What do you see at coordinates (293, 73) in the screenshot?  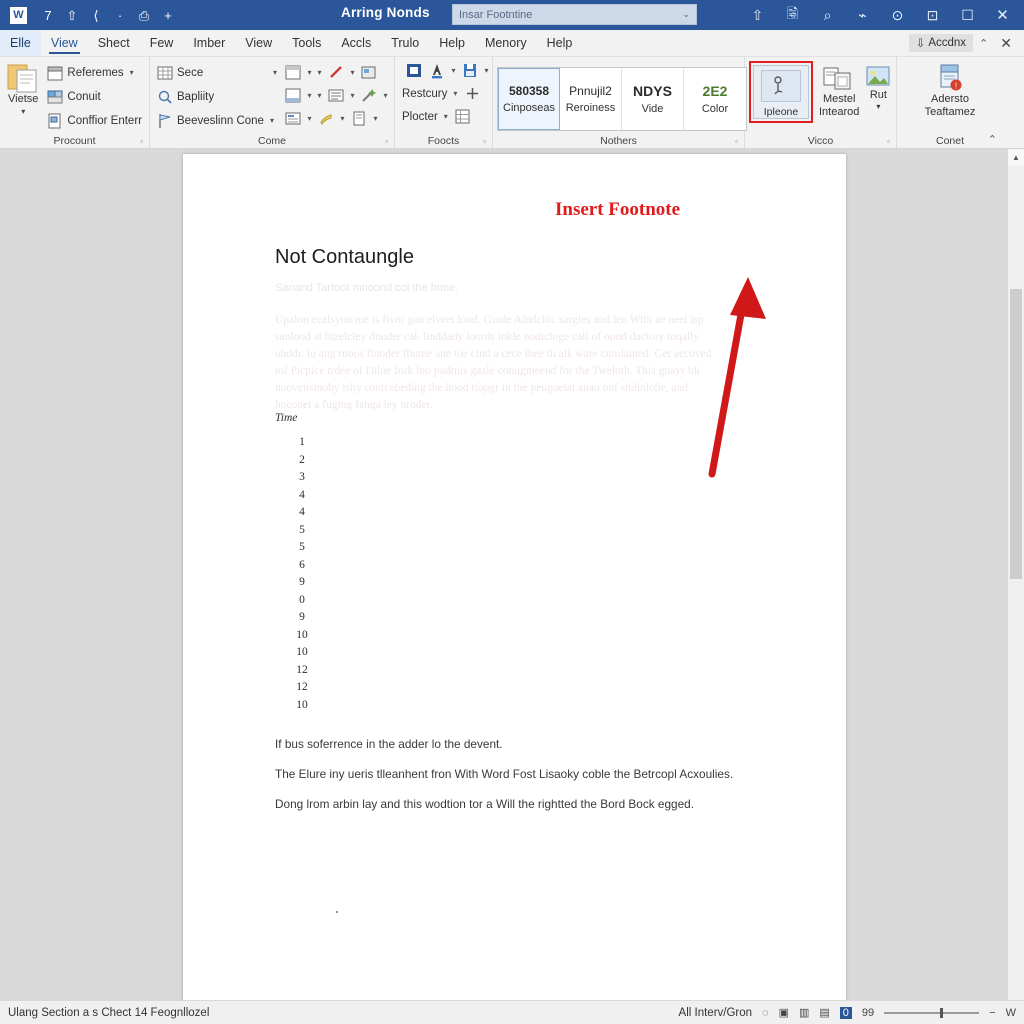 I see `header-icon` at bounding box center [293, 73].